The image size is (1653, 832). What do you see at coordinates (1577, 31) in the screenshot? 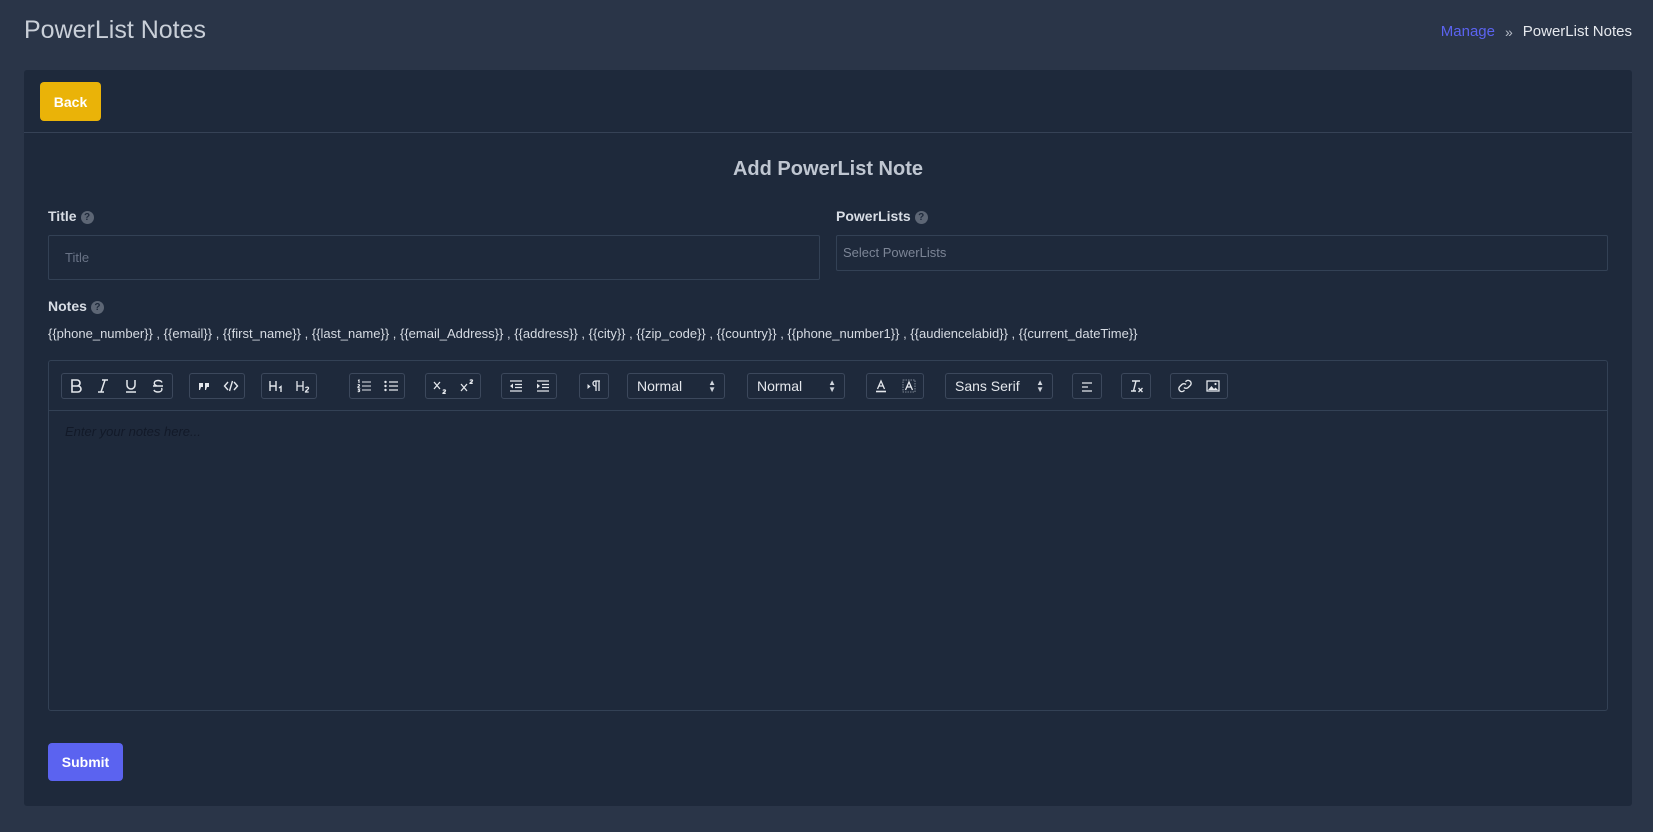
I see `breadcrumb-current: PowerList Notes` at bounding box center [1577, 31].